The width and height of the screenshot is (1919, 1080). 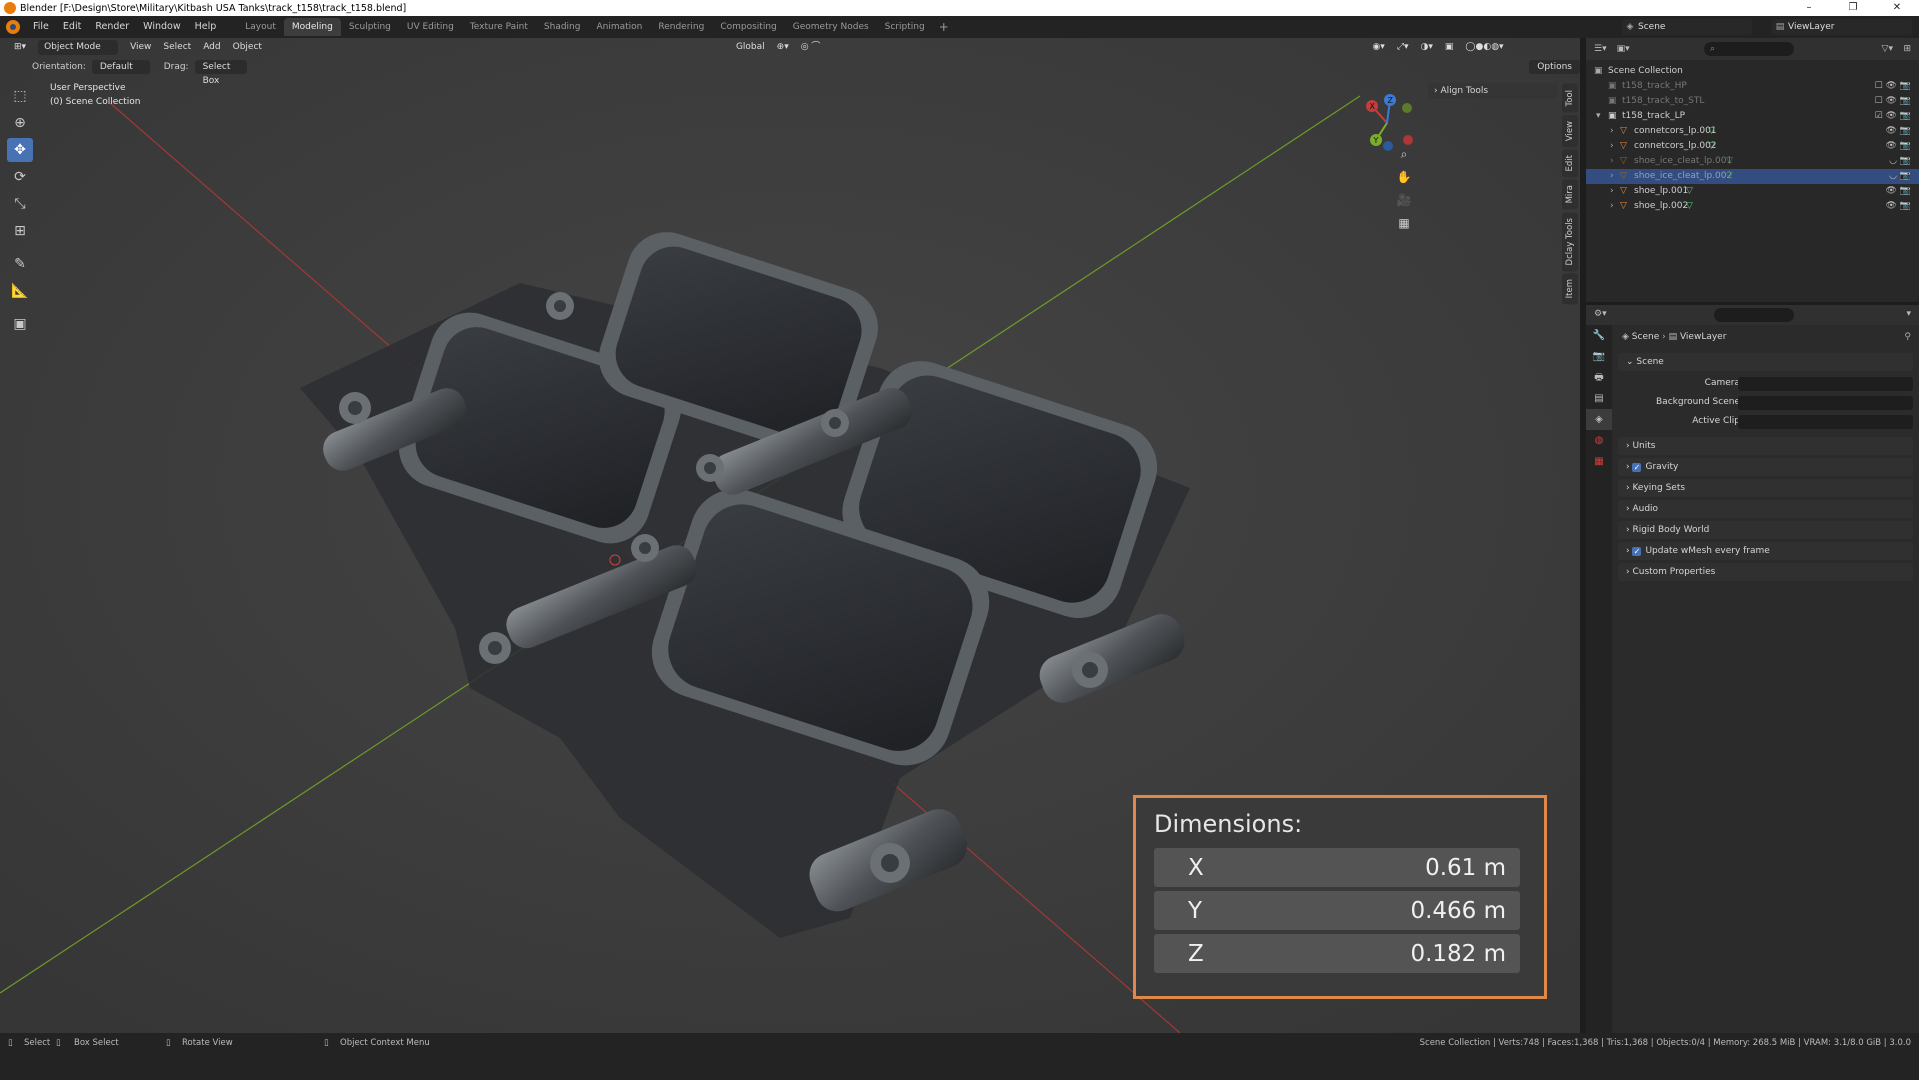 I want to click on close-button: ✕, so click(x=1897, y=8).